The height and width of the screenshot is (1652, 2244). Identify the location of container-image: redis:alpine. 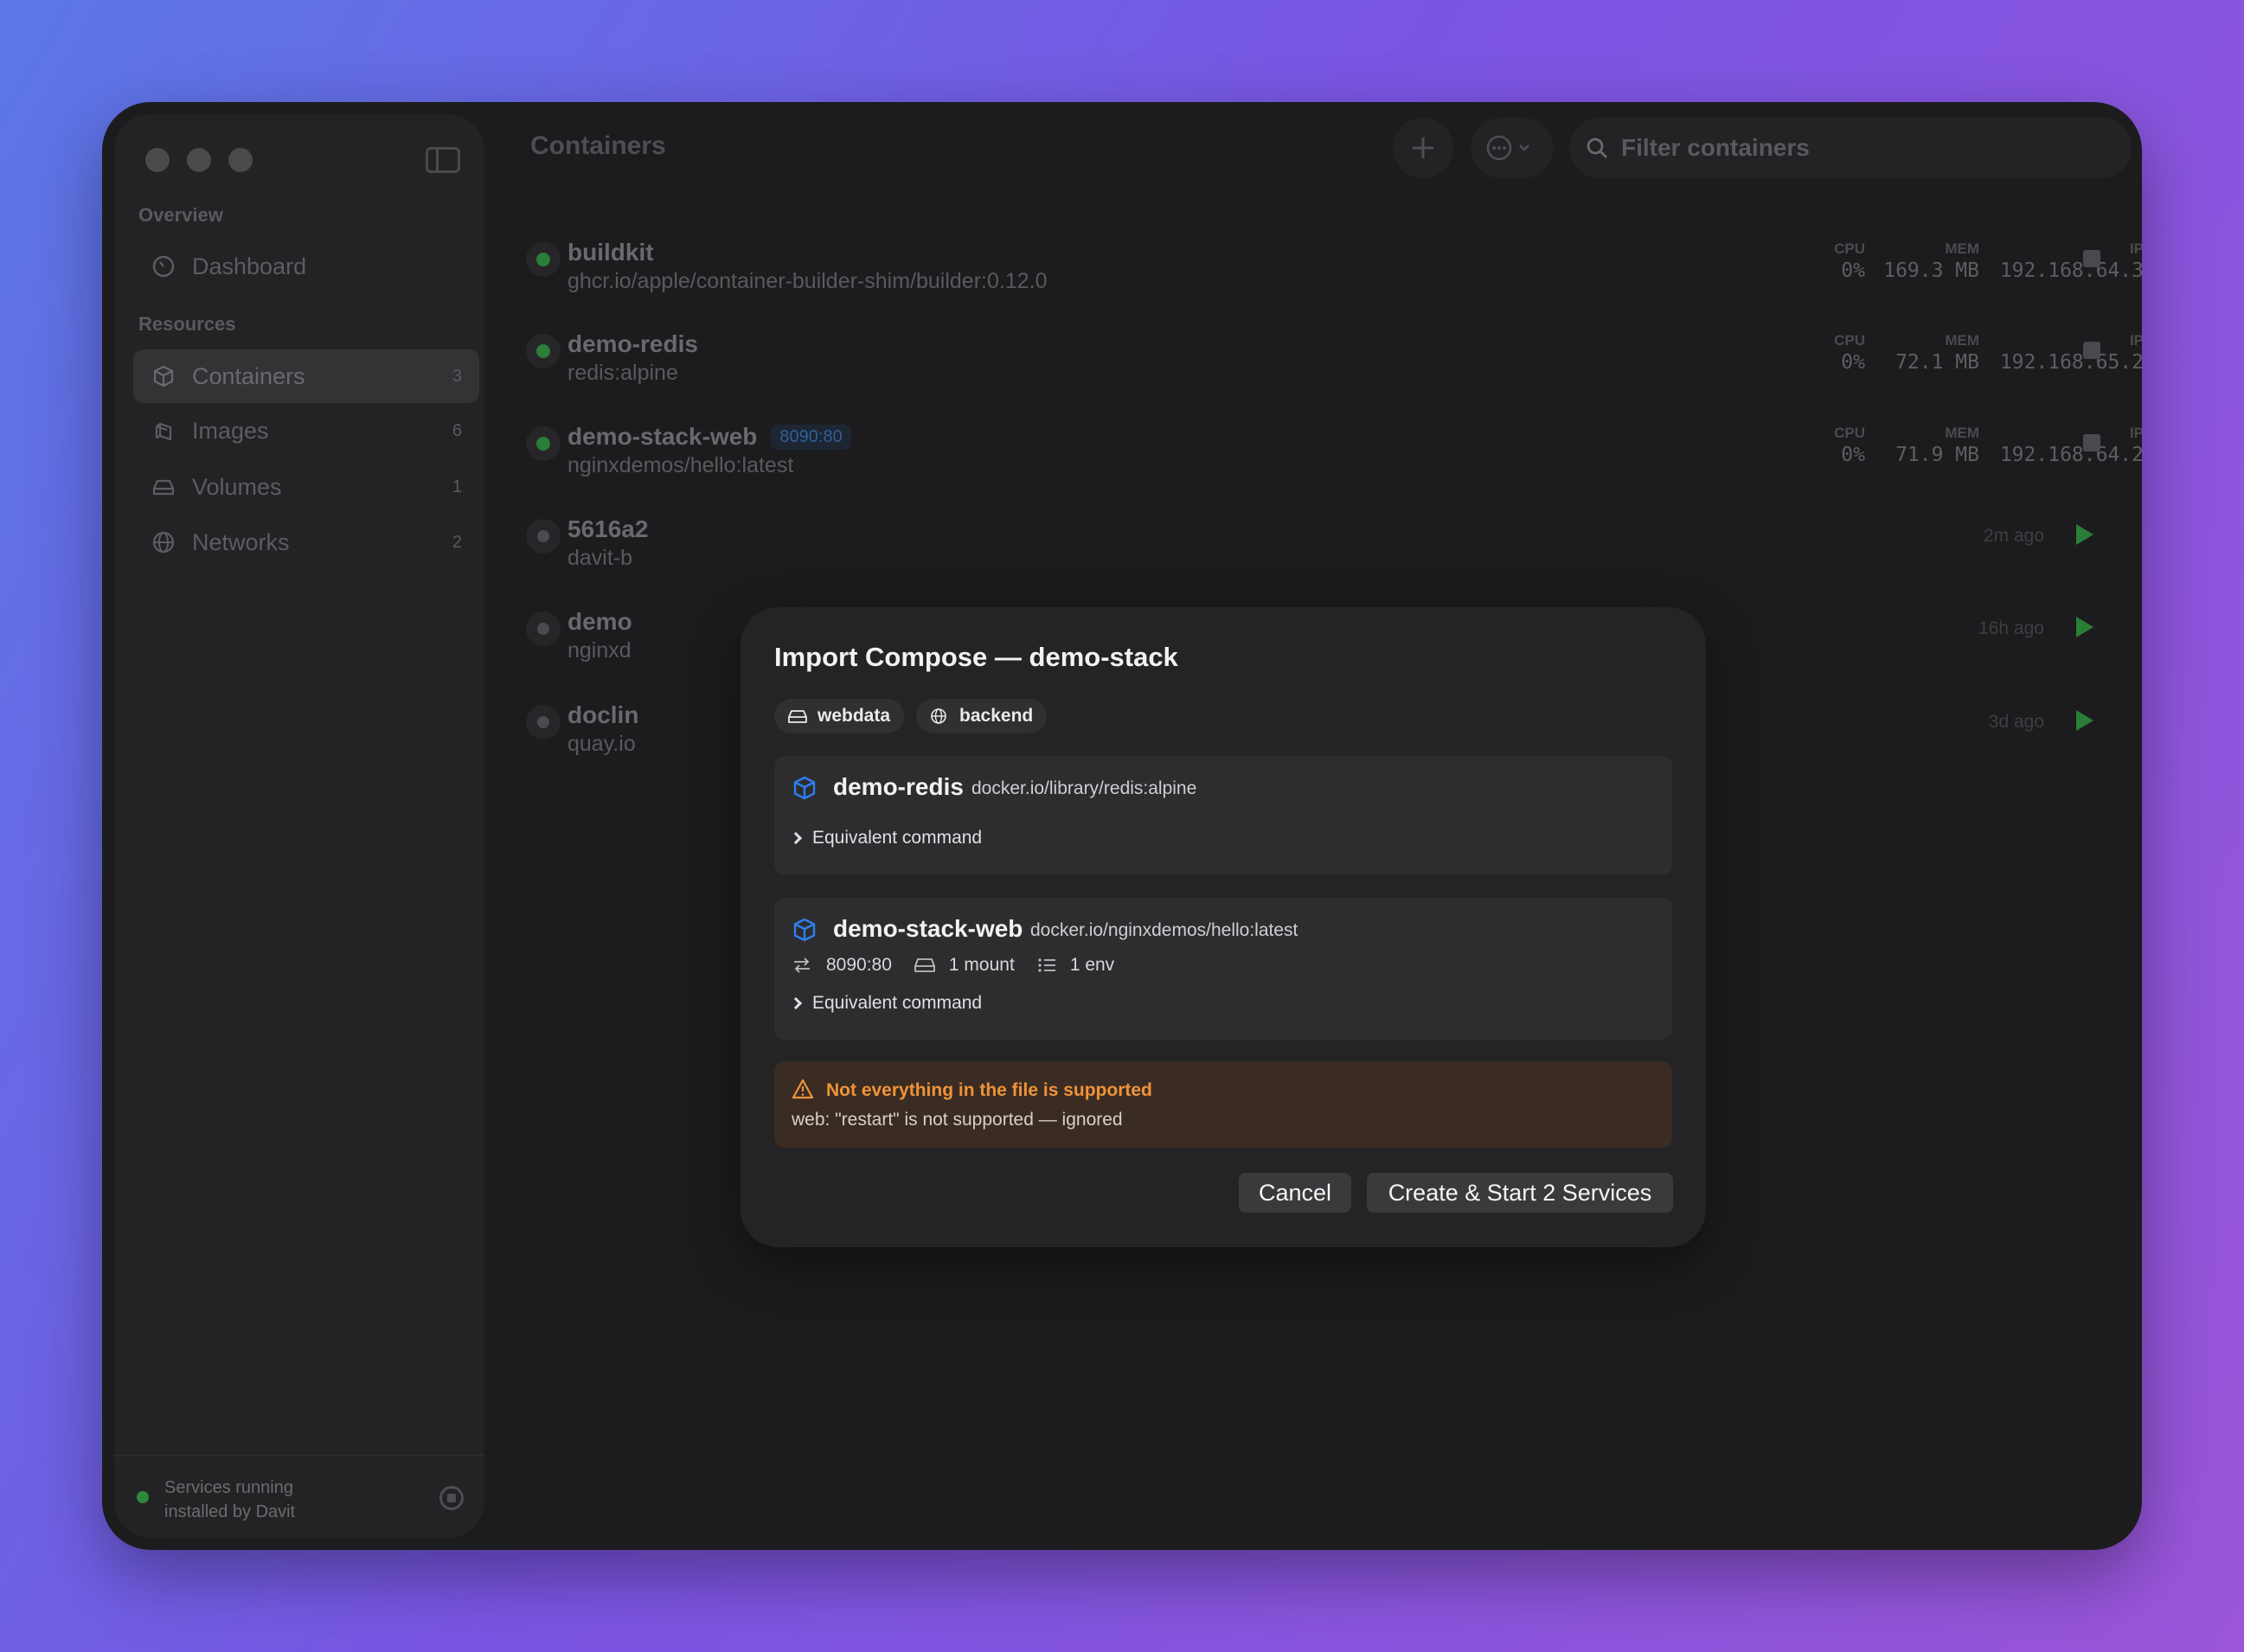
(622, 373).